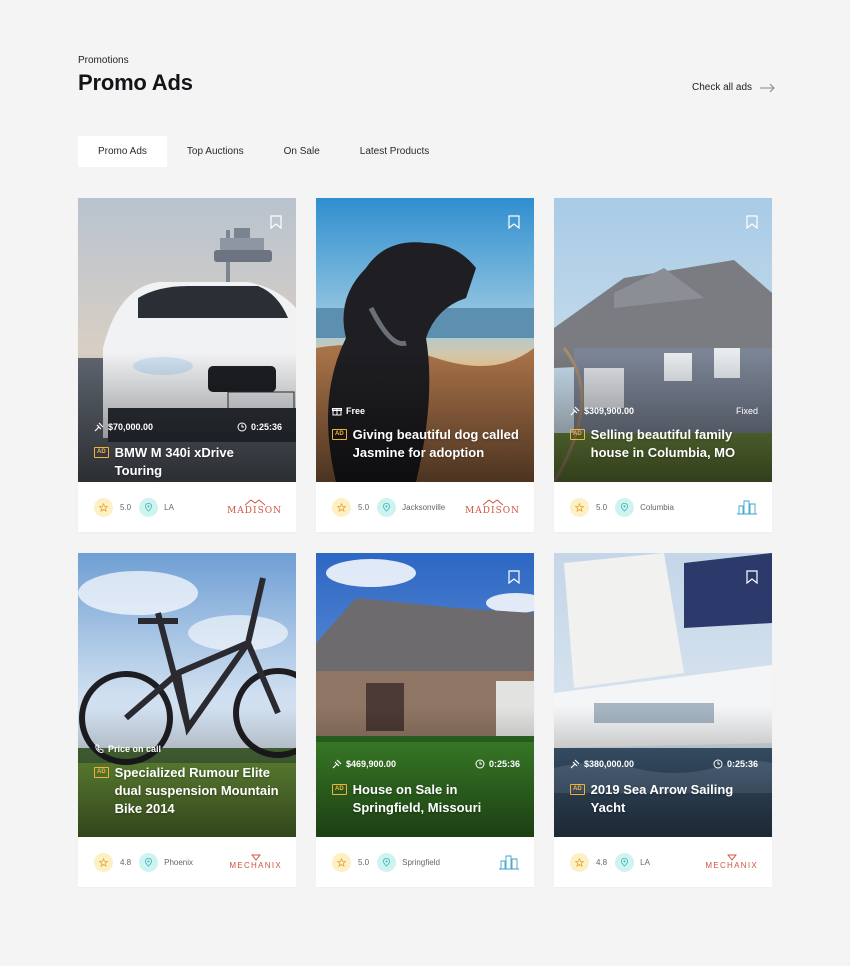  I want to click on price-row: $380,000.00 0:25:36, so click(664, 764).